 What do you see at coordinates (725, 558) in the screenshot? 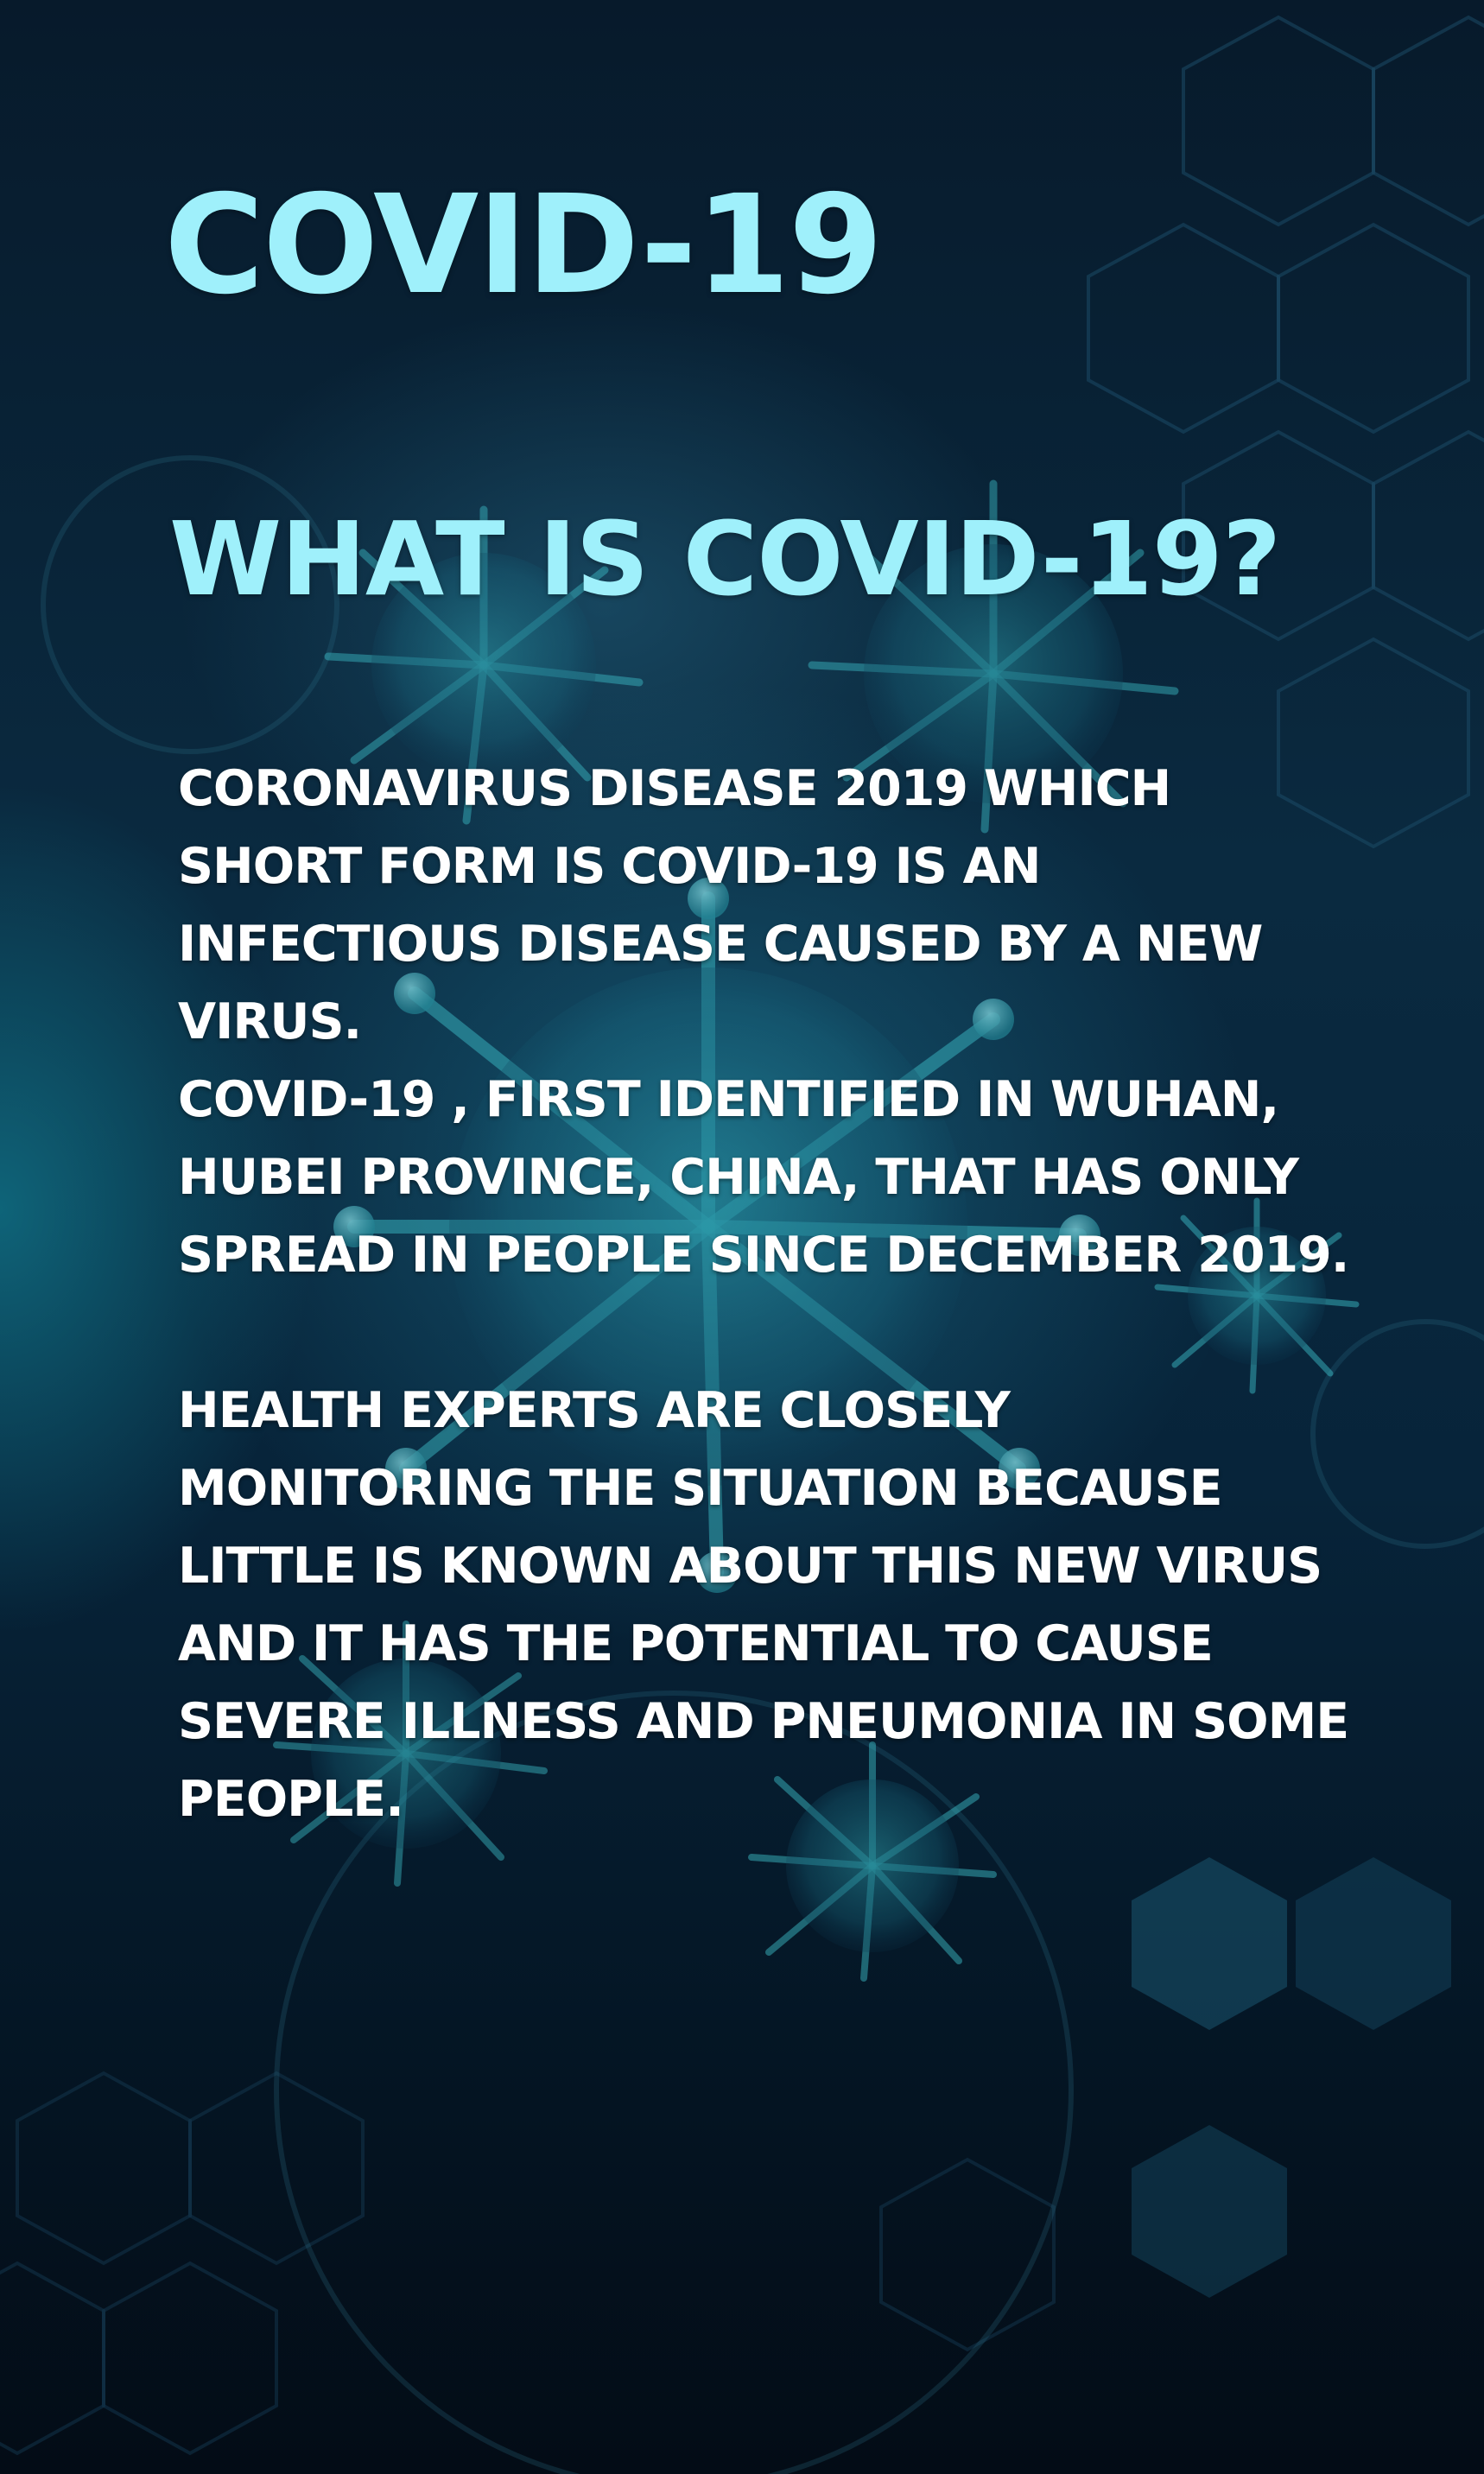
I see `section-heading: WHAT IS COVID-19?` at bounding box center [725, 558].